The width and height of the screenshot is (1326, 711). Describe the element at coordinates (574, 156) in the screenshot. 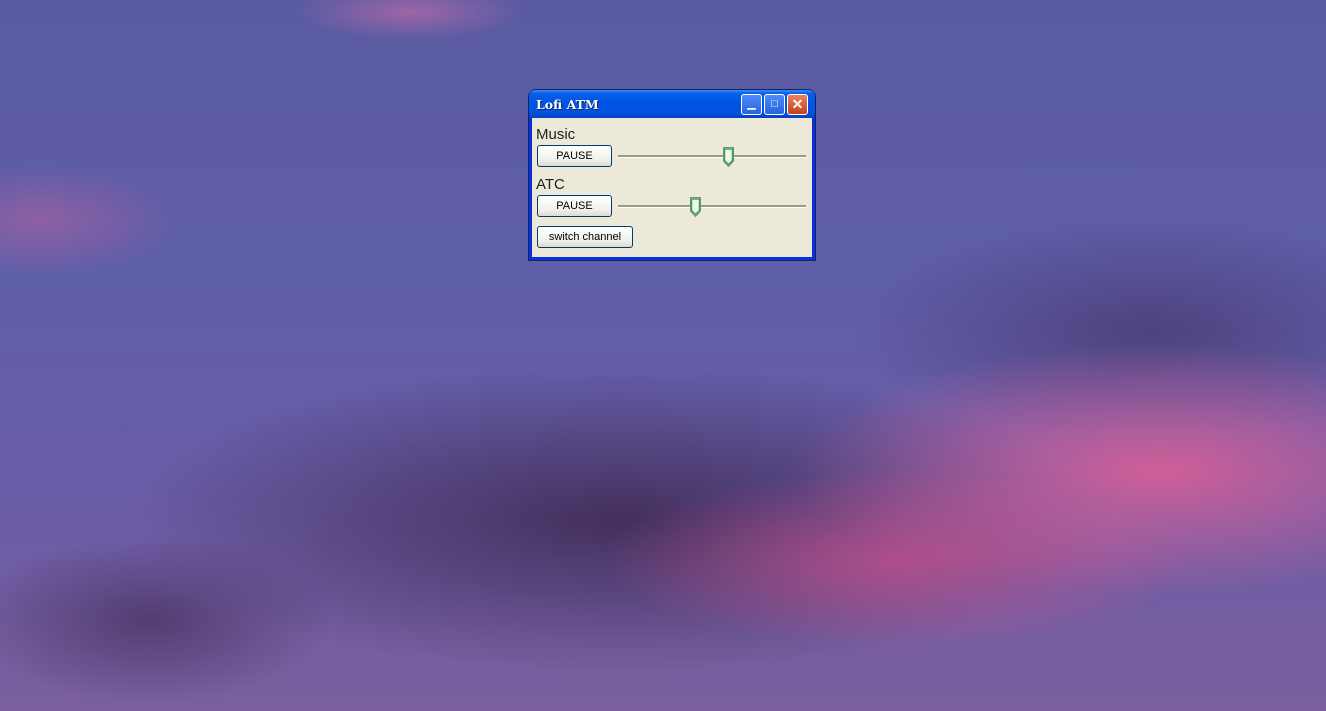

I see `music-pause-button: PAUSE` at that location.